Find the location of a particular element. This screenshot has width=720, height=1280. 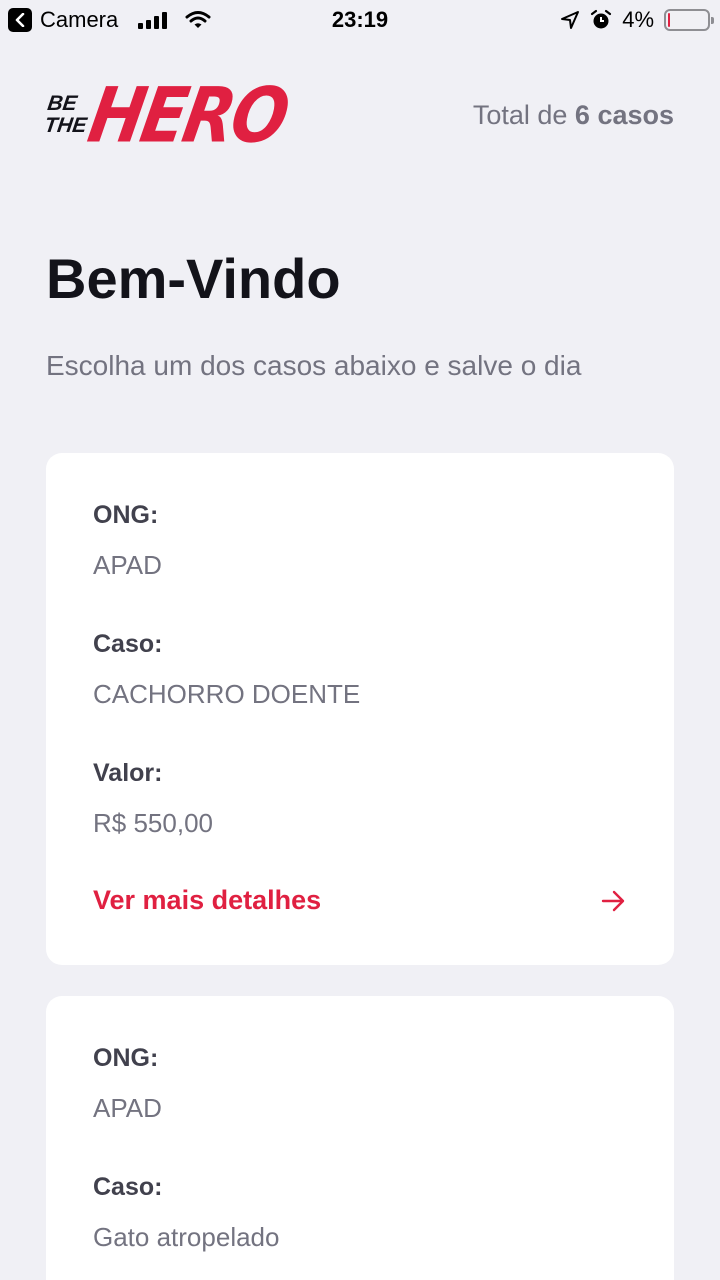

valor-label: Valor: is located at coordinates (128, 773).